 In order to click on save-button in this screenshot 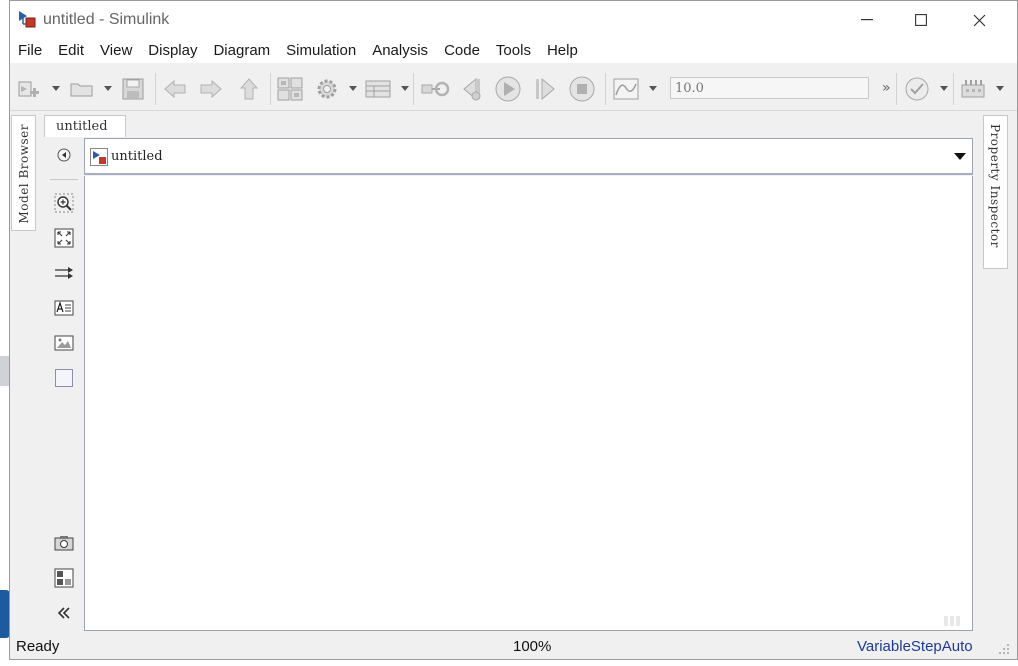, I will do `click(133, 89)`.